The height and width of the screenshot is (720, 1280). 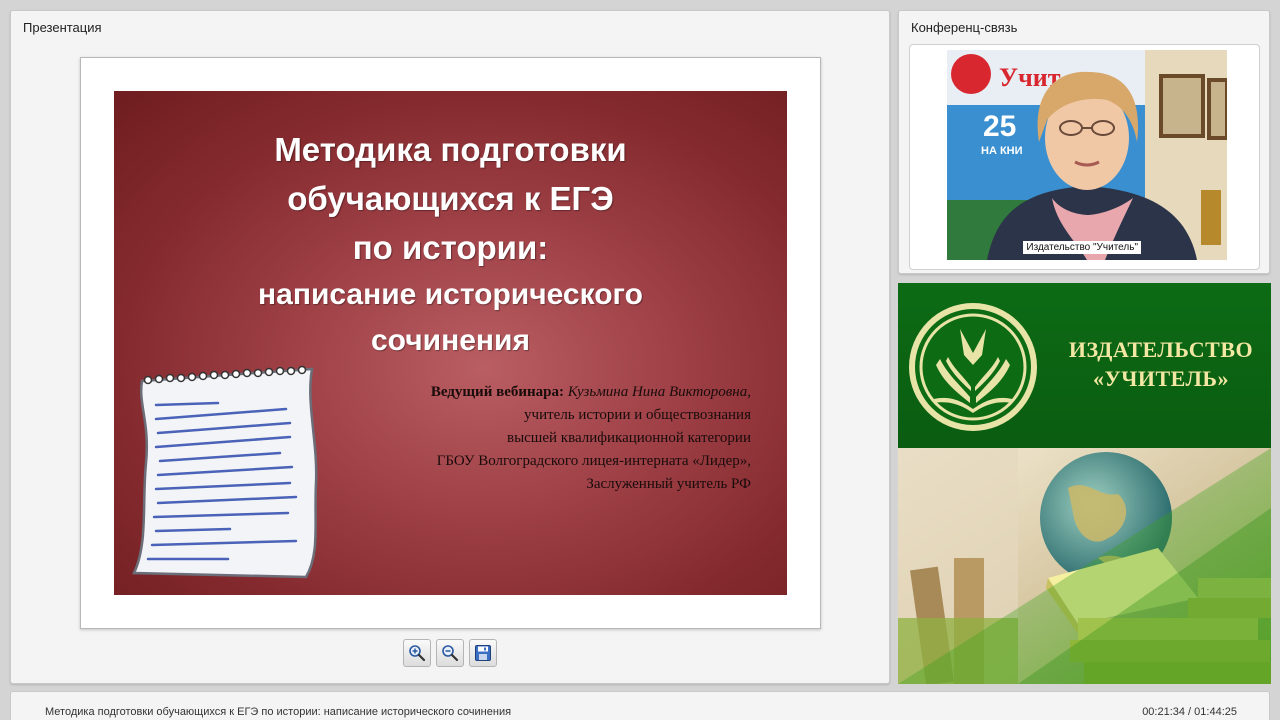 What do you see at coordinates (450, 340) in the screenshot?
I see `slide-title-line: сочинения` at bounding box center [450, 340].